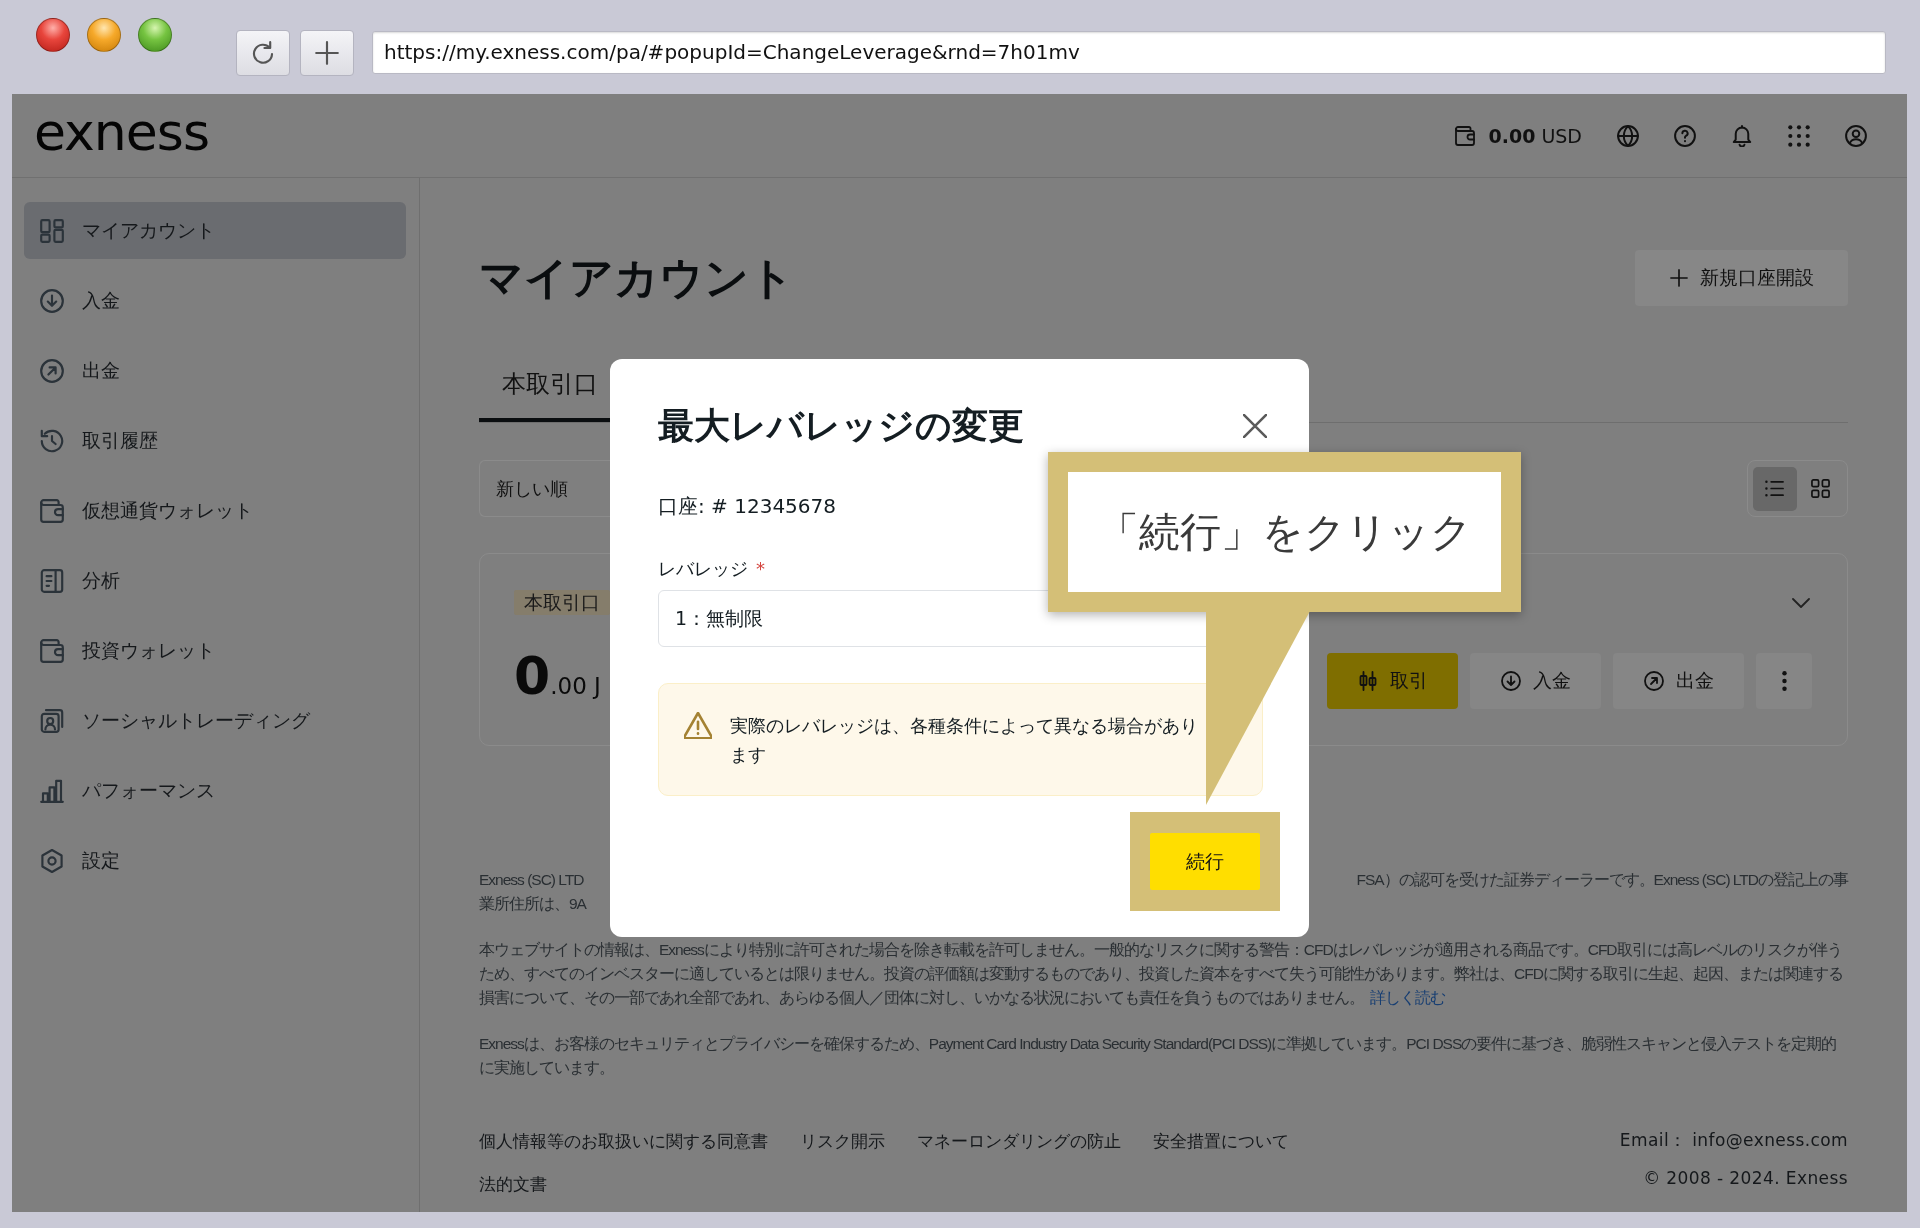 This screenshot has height=1228, width=1920. I want to click on warning-text: 実際のレバレッジは、各種条件によって異なる場合があります, so click(964, 740).